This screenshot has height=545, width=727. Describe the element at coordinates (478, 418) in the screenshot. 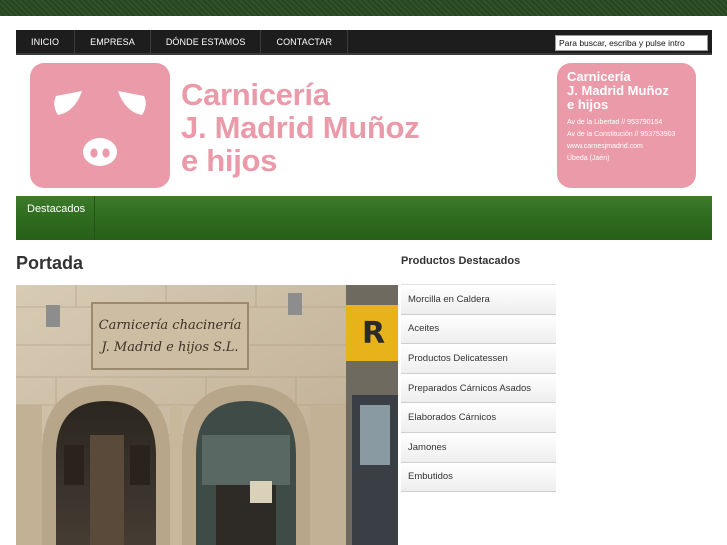

I see `product-item-elaborados: Elaborados Cárnicos` at that location.